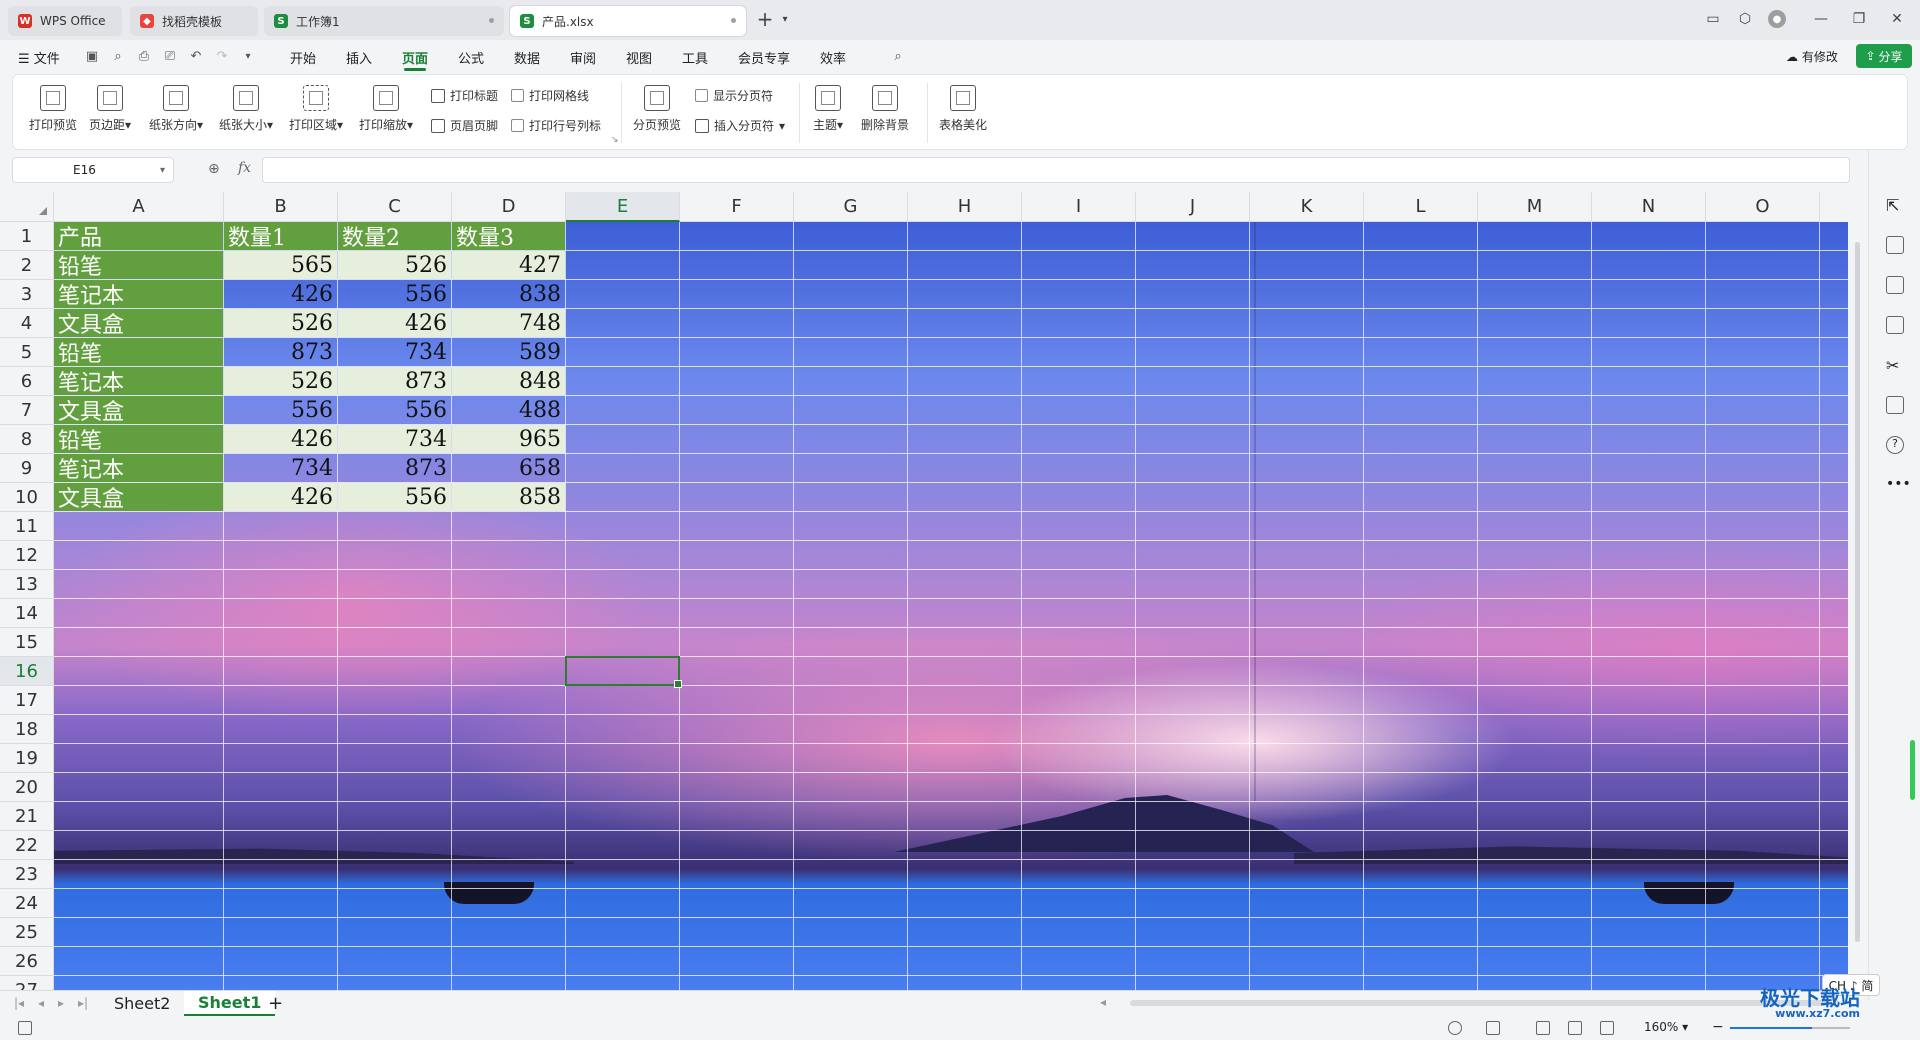  Describe the element at coordinates (1307, 207) in the screenshot. I see `column-header-k: K` at that location.